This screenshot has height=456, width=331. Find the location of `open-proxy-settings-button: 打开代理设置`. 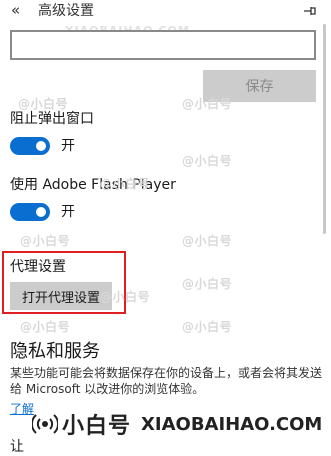

open-proxy-settings-button: 打开代理设置 is located at coordinates (61, 296).